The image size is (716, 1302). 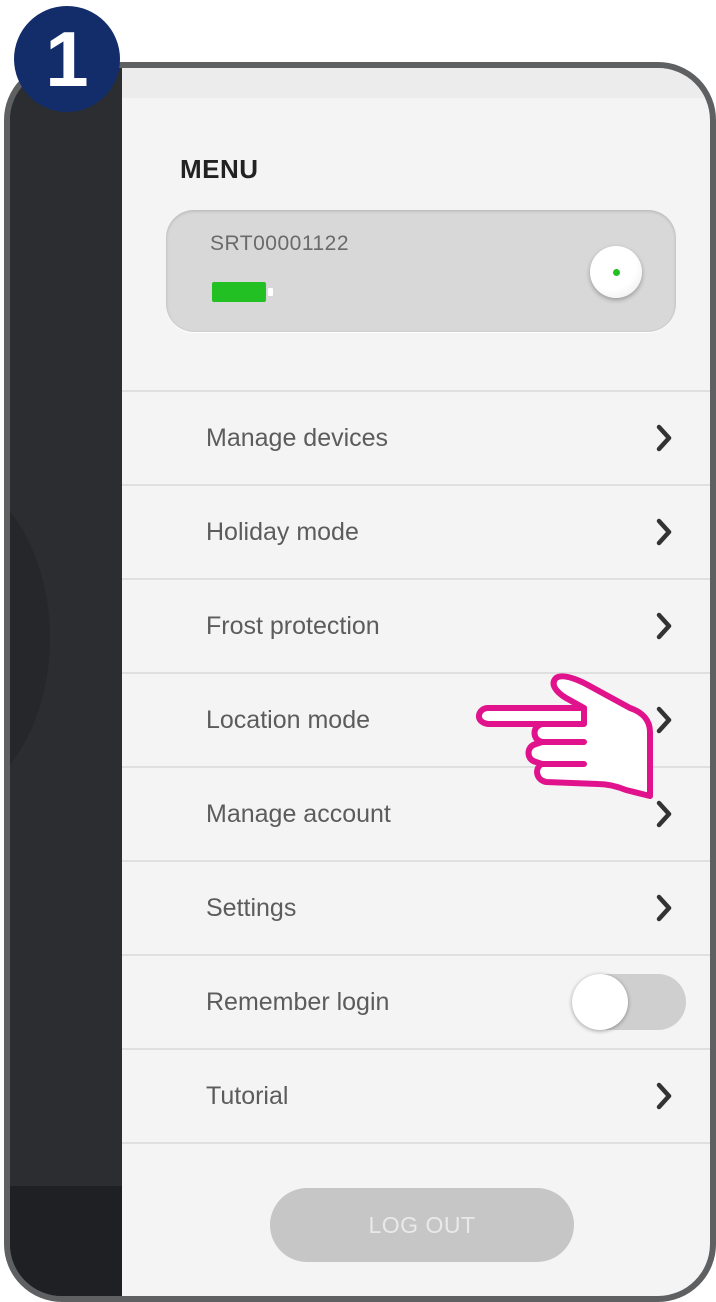 What do you see at coordinates (282, 531) in the screenshot?
I see `menu-item-label: Holiday mode` at bounding box center [282, 531].